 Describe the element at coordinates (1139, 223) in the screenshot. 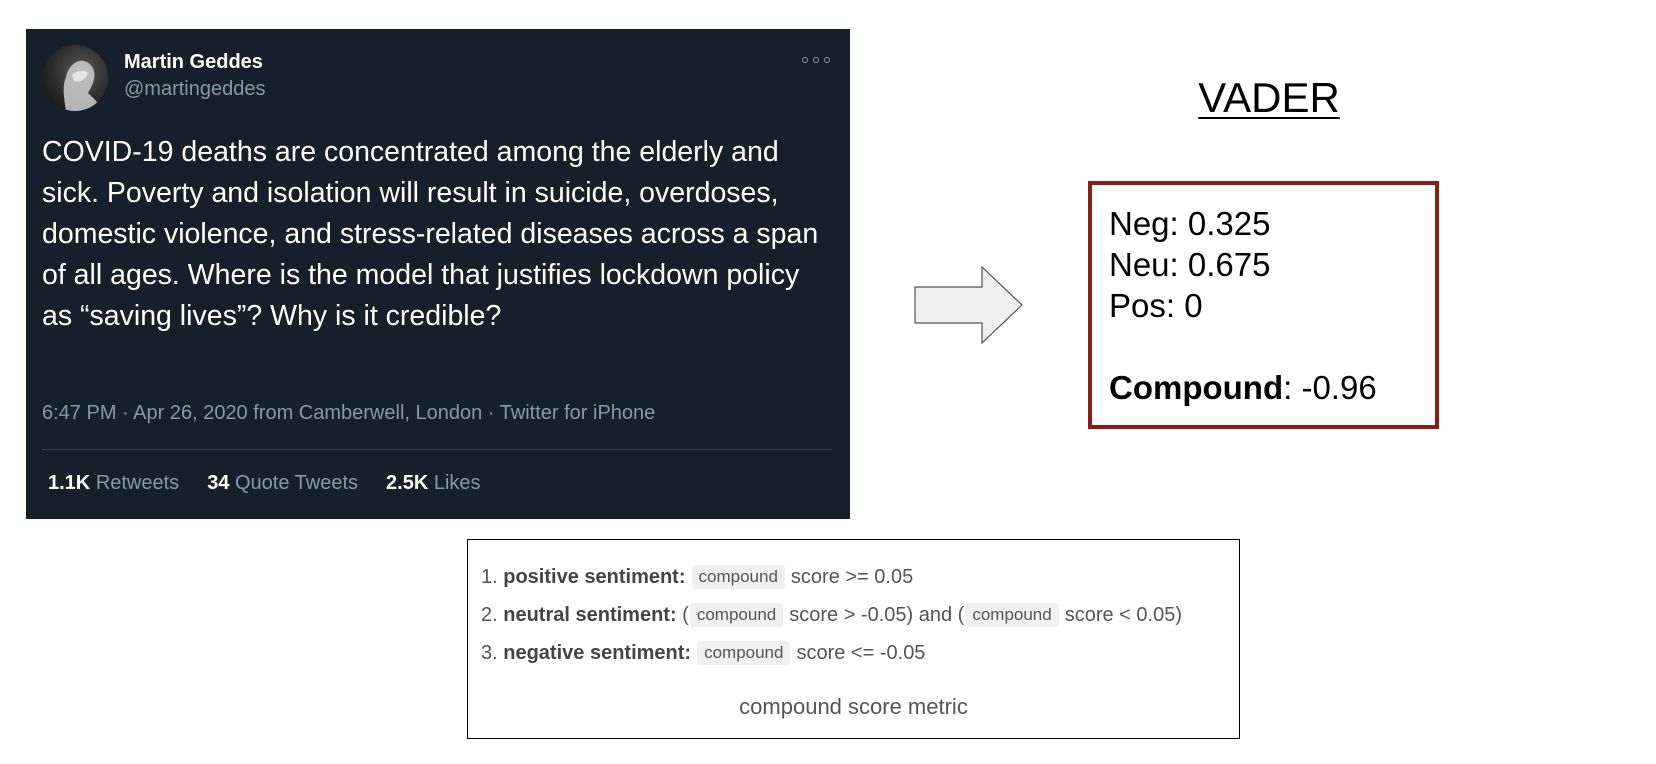

I see `neg-label: Neg` at that location.